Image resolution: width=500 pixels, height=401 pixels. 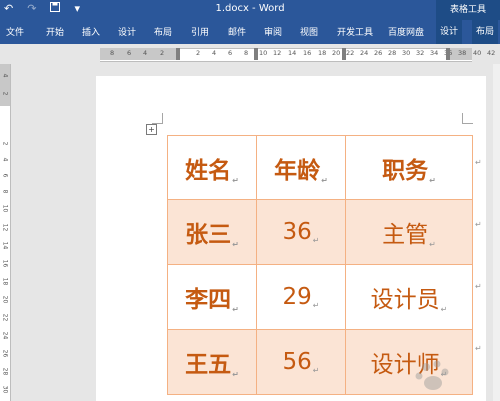 I want to click on title-bar: ↶ ↷ ▾ 1.docx - Word 表格工具, so click(x=250, y=10).